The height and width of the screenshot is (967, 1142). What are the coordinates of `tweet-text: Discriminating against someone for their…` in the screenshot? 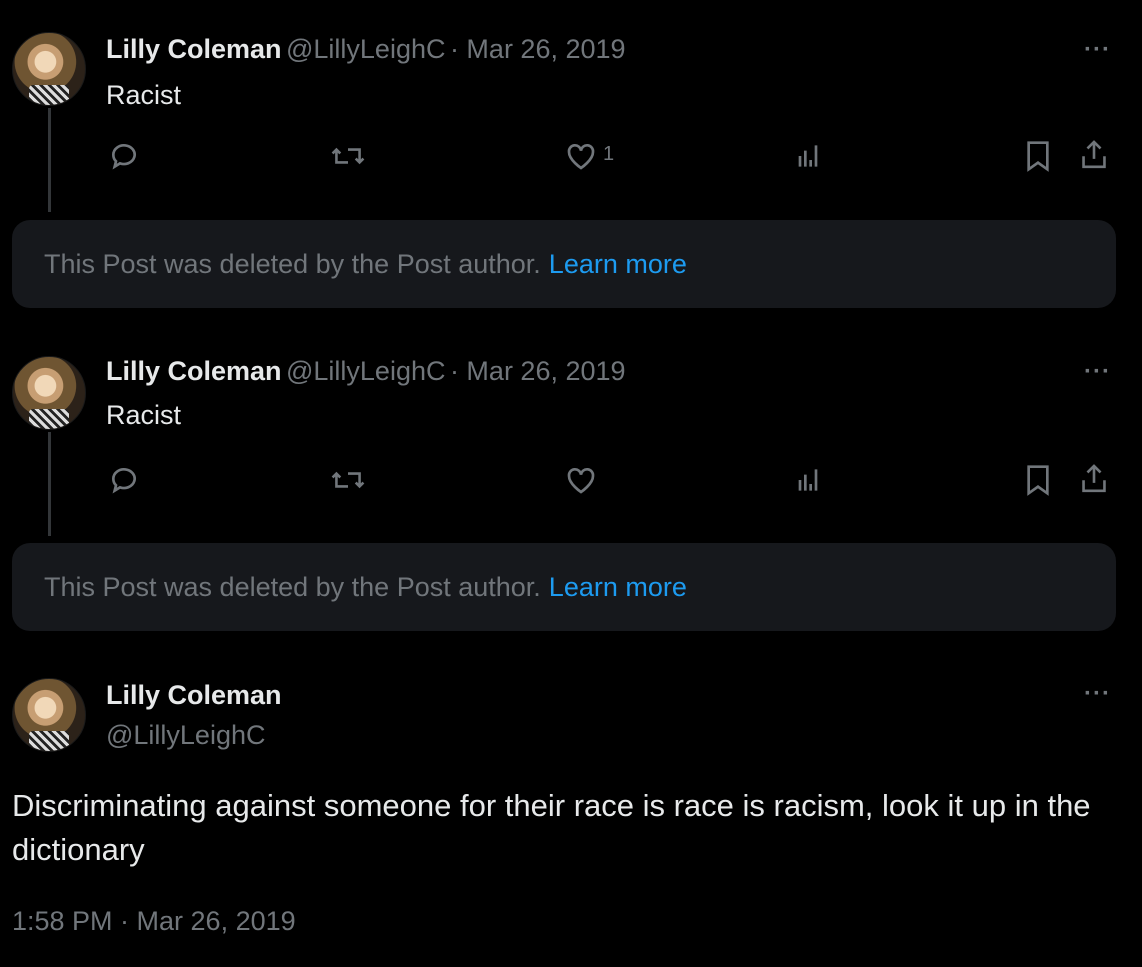 It's located at (551, 827).